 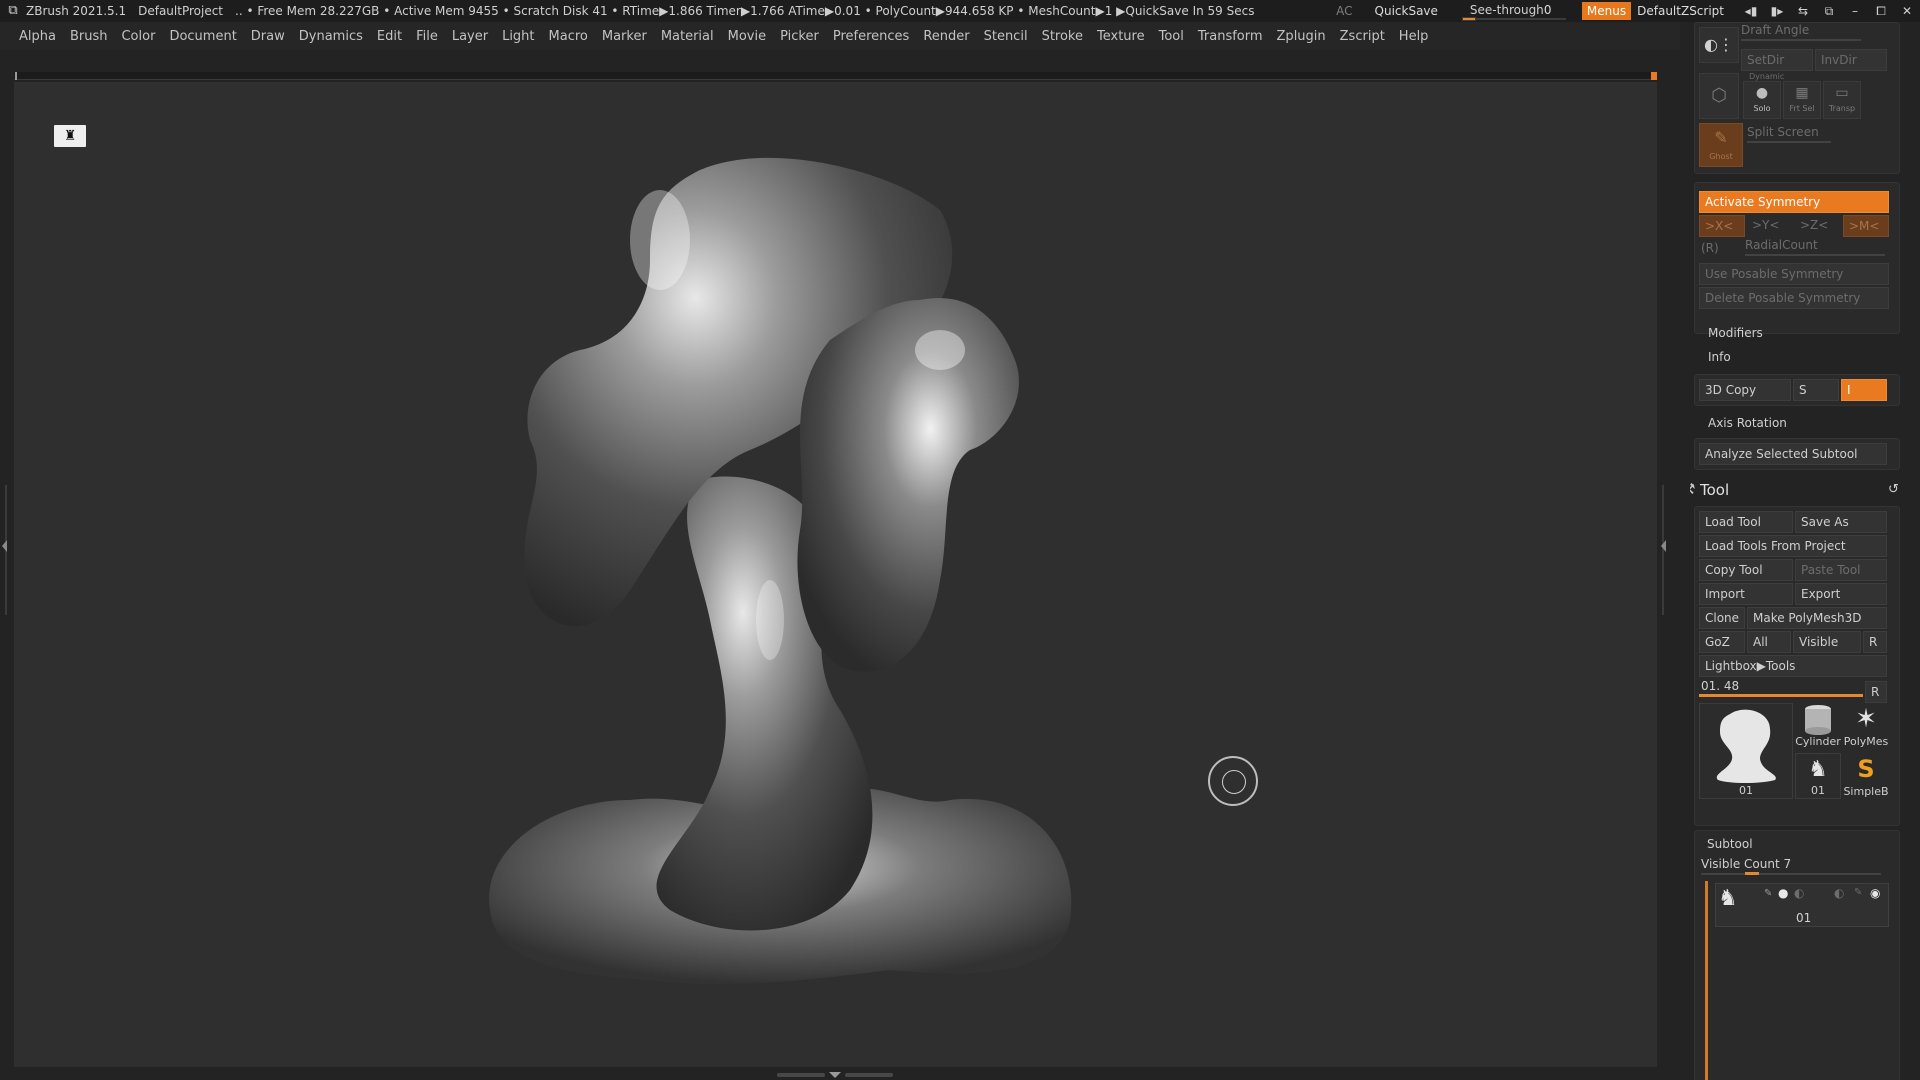 What do you see at coordinates (1876, 692) in the screenshot?
I see `tool-slider-r-button: R` at bounding box center [1876, 692].